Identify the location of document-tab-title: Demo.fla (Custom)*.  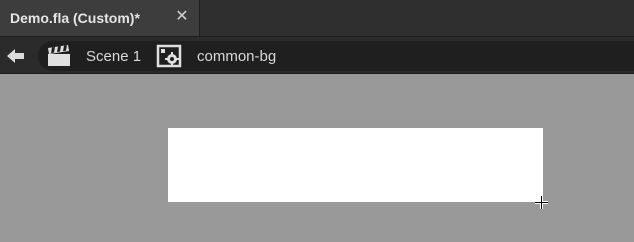
(75, 18).